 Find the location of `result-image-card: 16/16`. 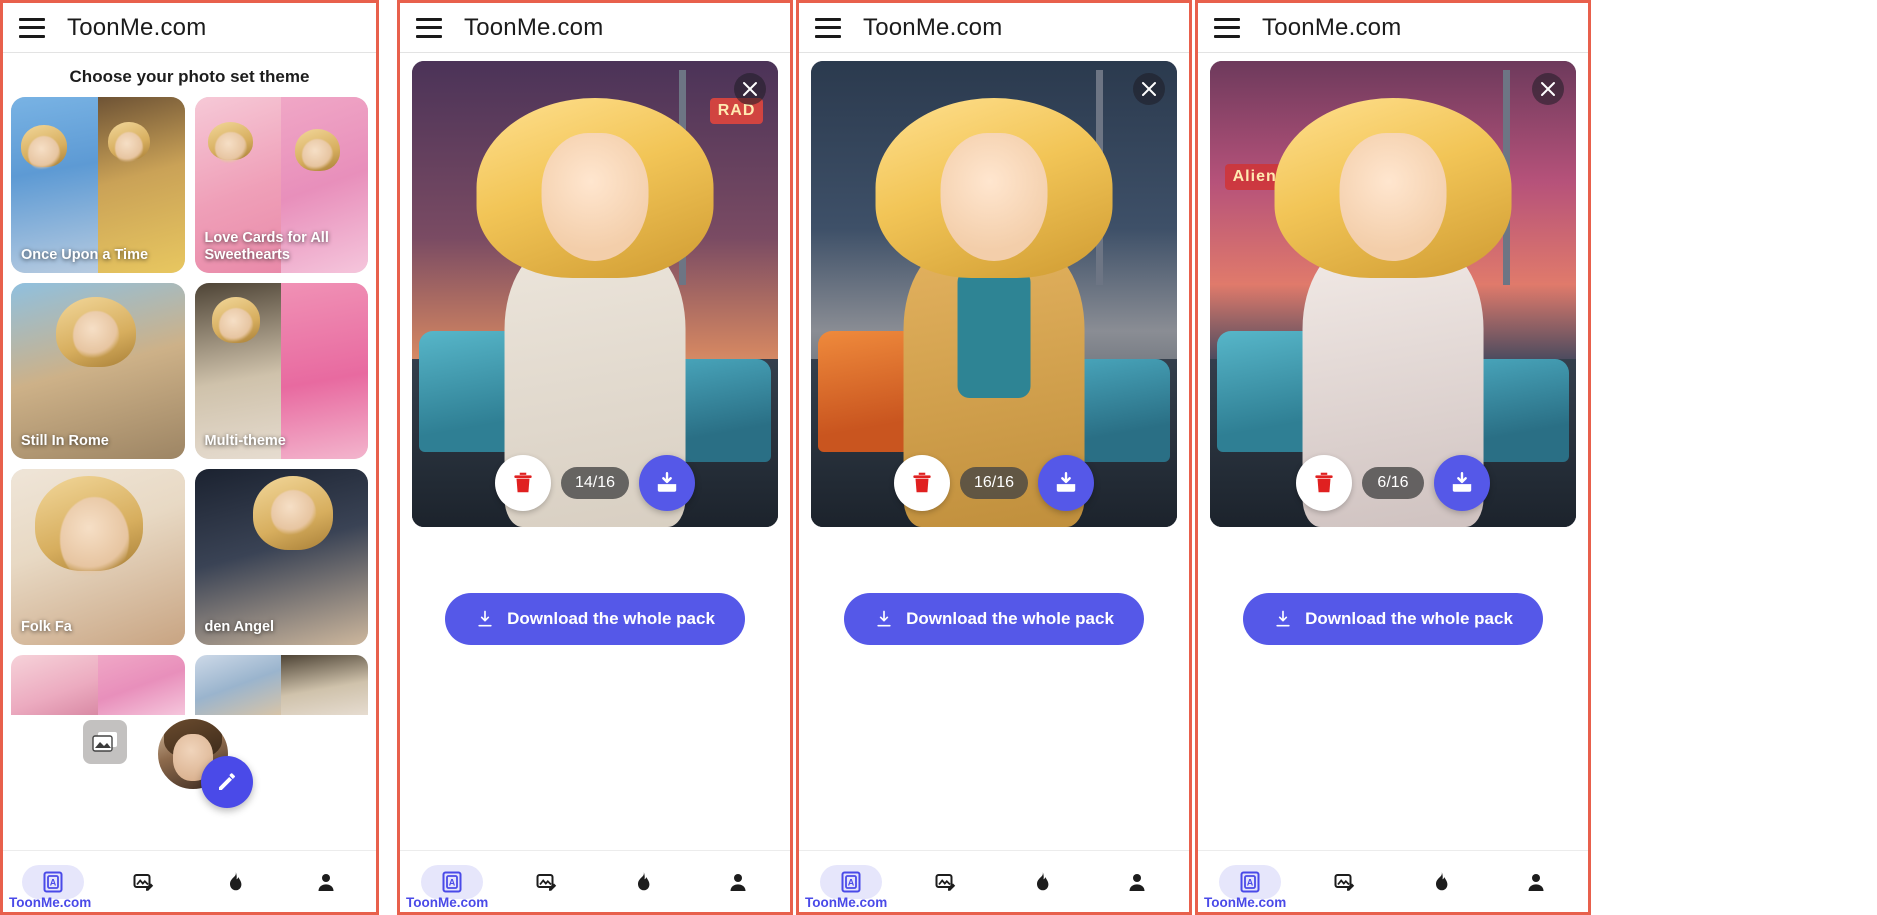

result-image-card: 16/16 is located at coordinates (994, 294).